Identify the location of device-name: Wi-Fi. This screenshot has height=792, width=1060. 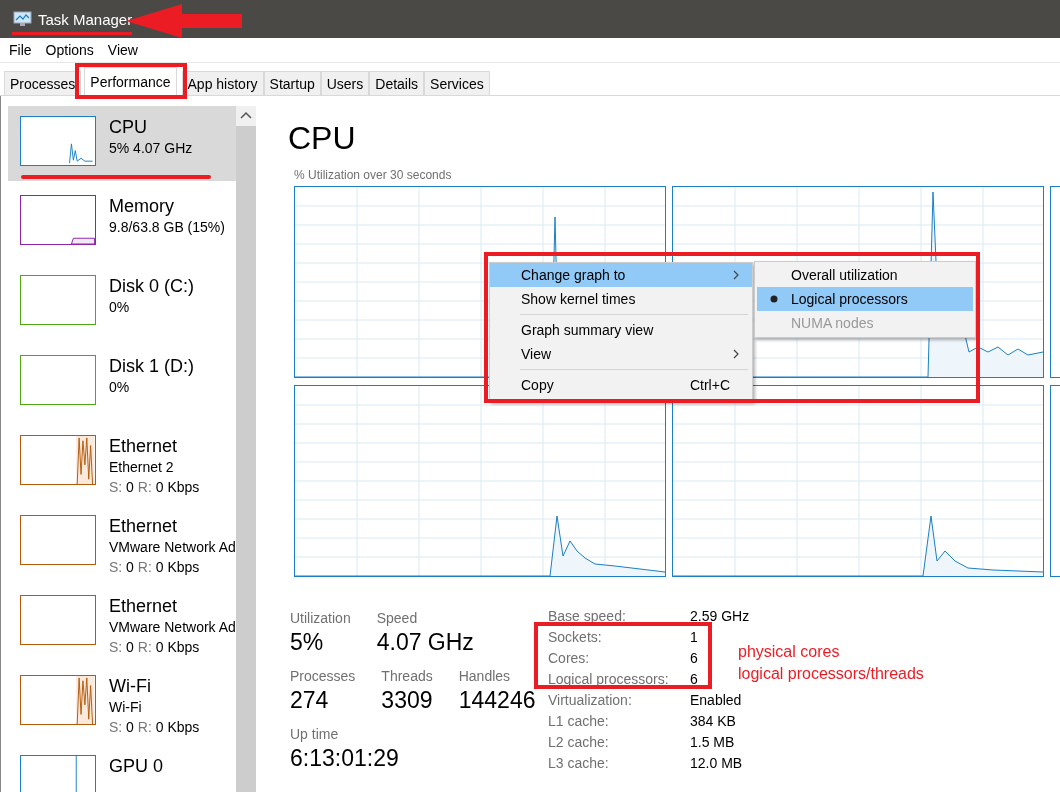
(130, 686).